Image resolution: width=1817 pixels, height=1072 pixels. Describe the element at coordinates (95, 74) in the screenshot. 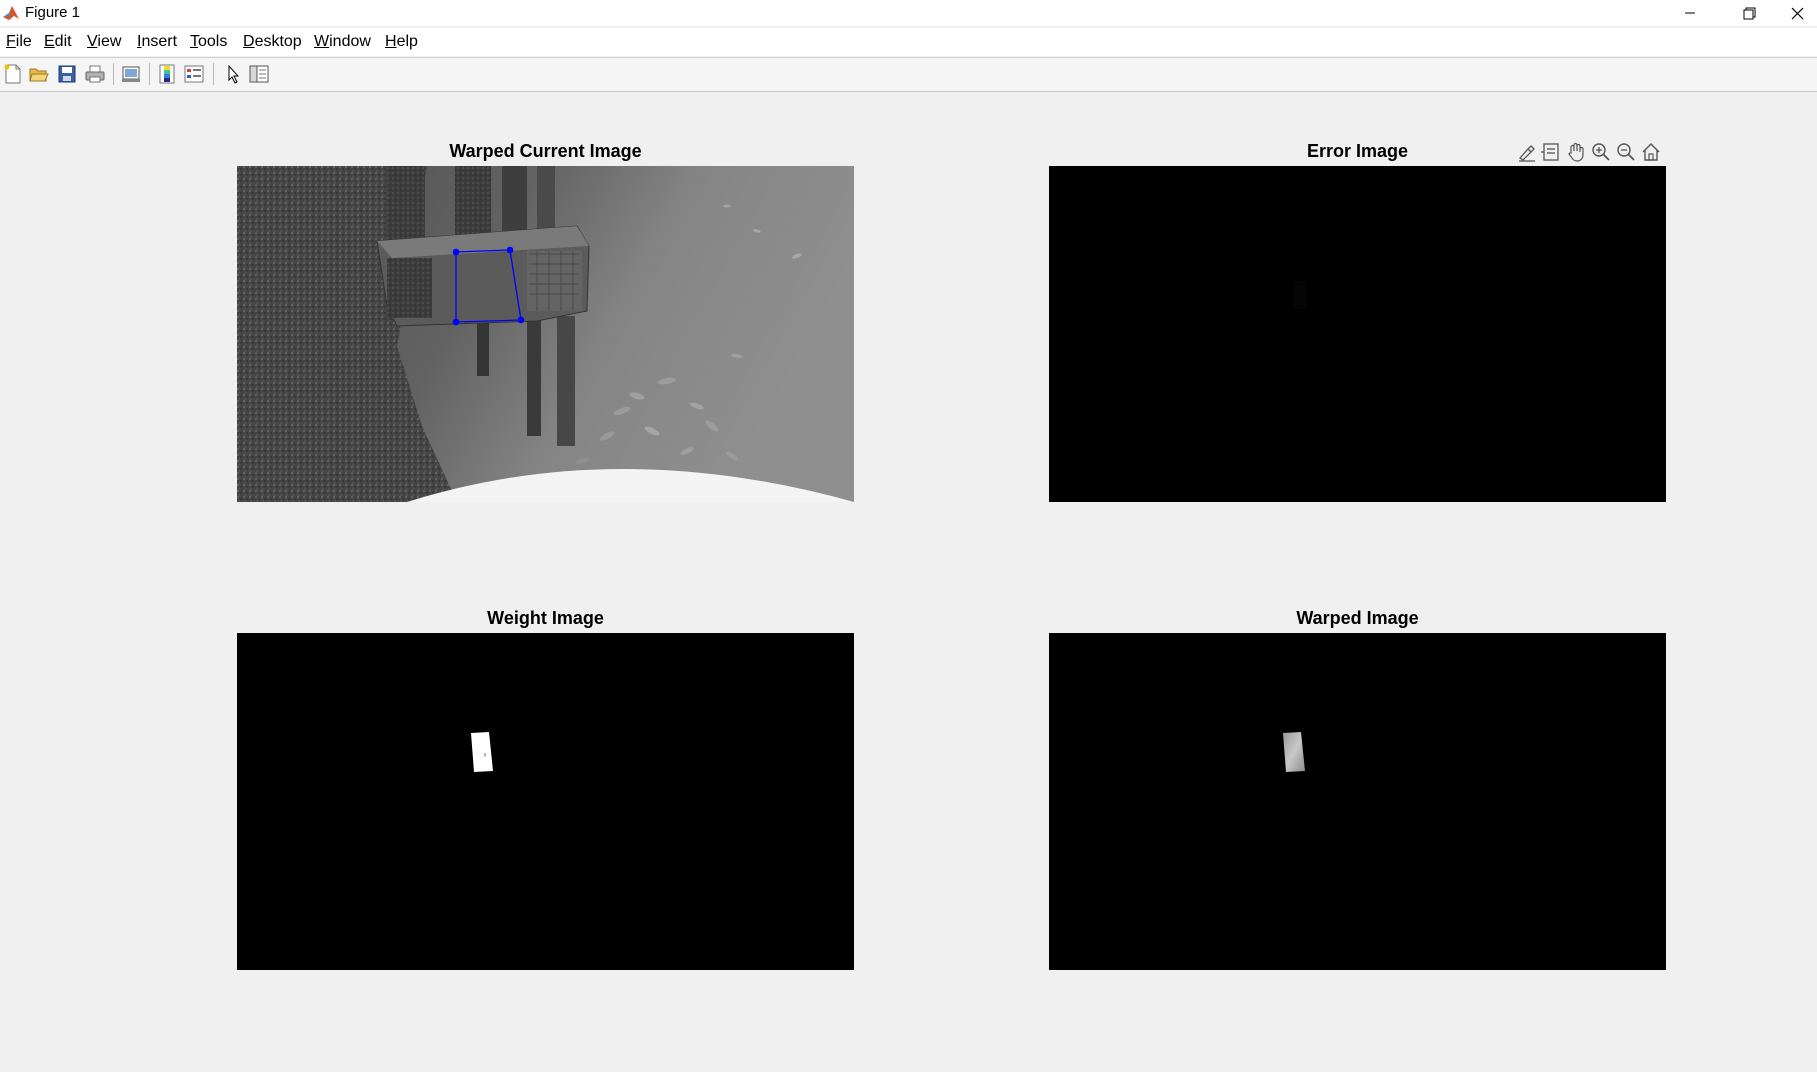

I see `print-icon` at that location.